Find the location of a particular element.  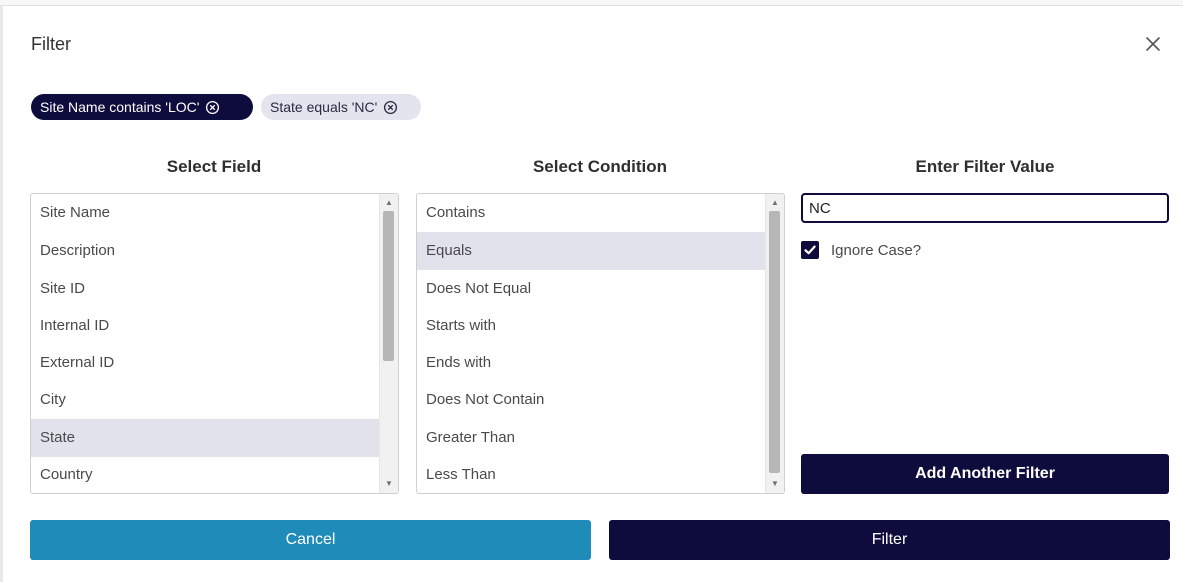

filter-value-input is located at coordinates (985, 208).